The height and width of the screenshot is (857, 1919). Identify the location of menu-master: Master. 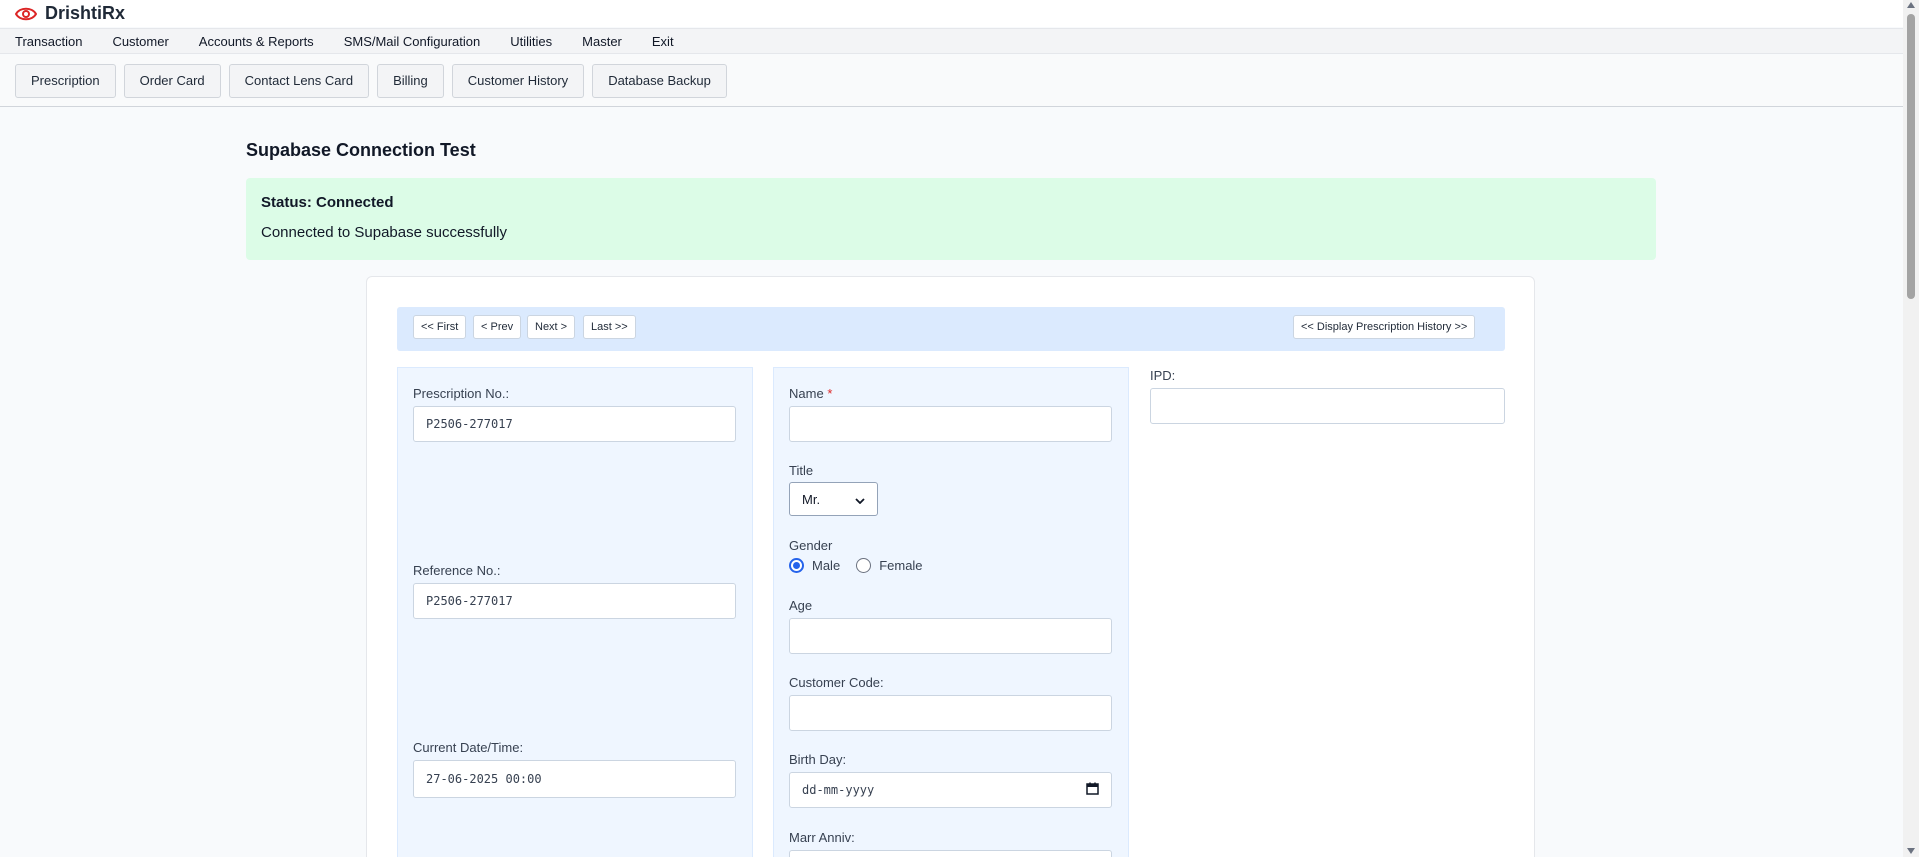
(602, 41).